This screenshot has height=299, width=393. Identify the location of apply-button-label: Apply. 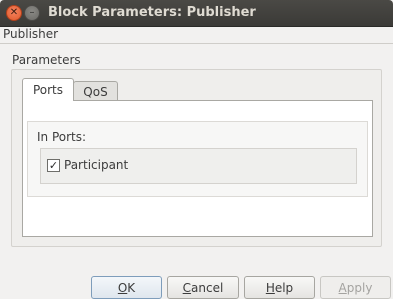
(355, 287).